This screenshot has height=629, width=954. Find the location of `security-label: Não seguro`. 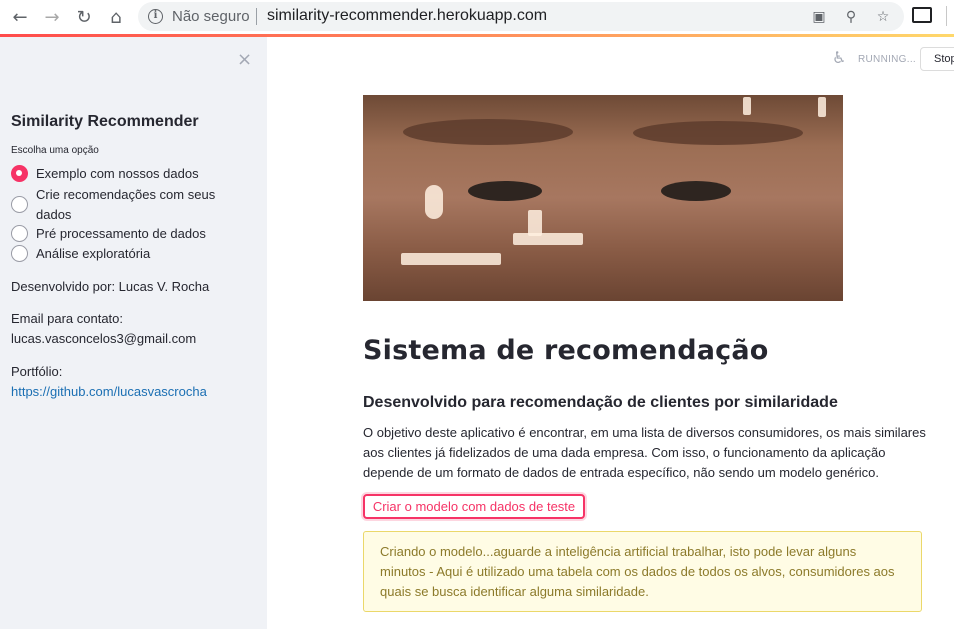

security-label: Não seguro is located at coordinates (211, 16).